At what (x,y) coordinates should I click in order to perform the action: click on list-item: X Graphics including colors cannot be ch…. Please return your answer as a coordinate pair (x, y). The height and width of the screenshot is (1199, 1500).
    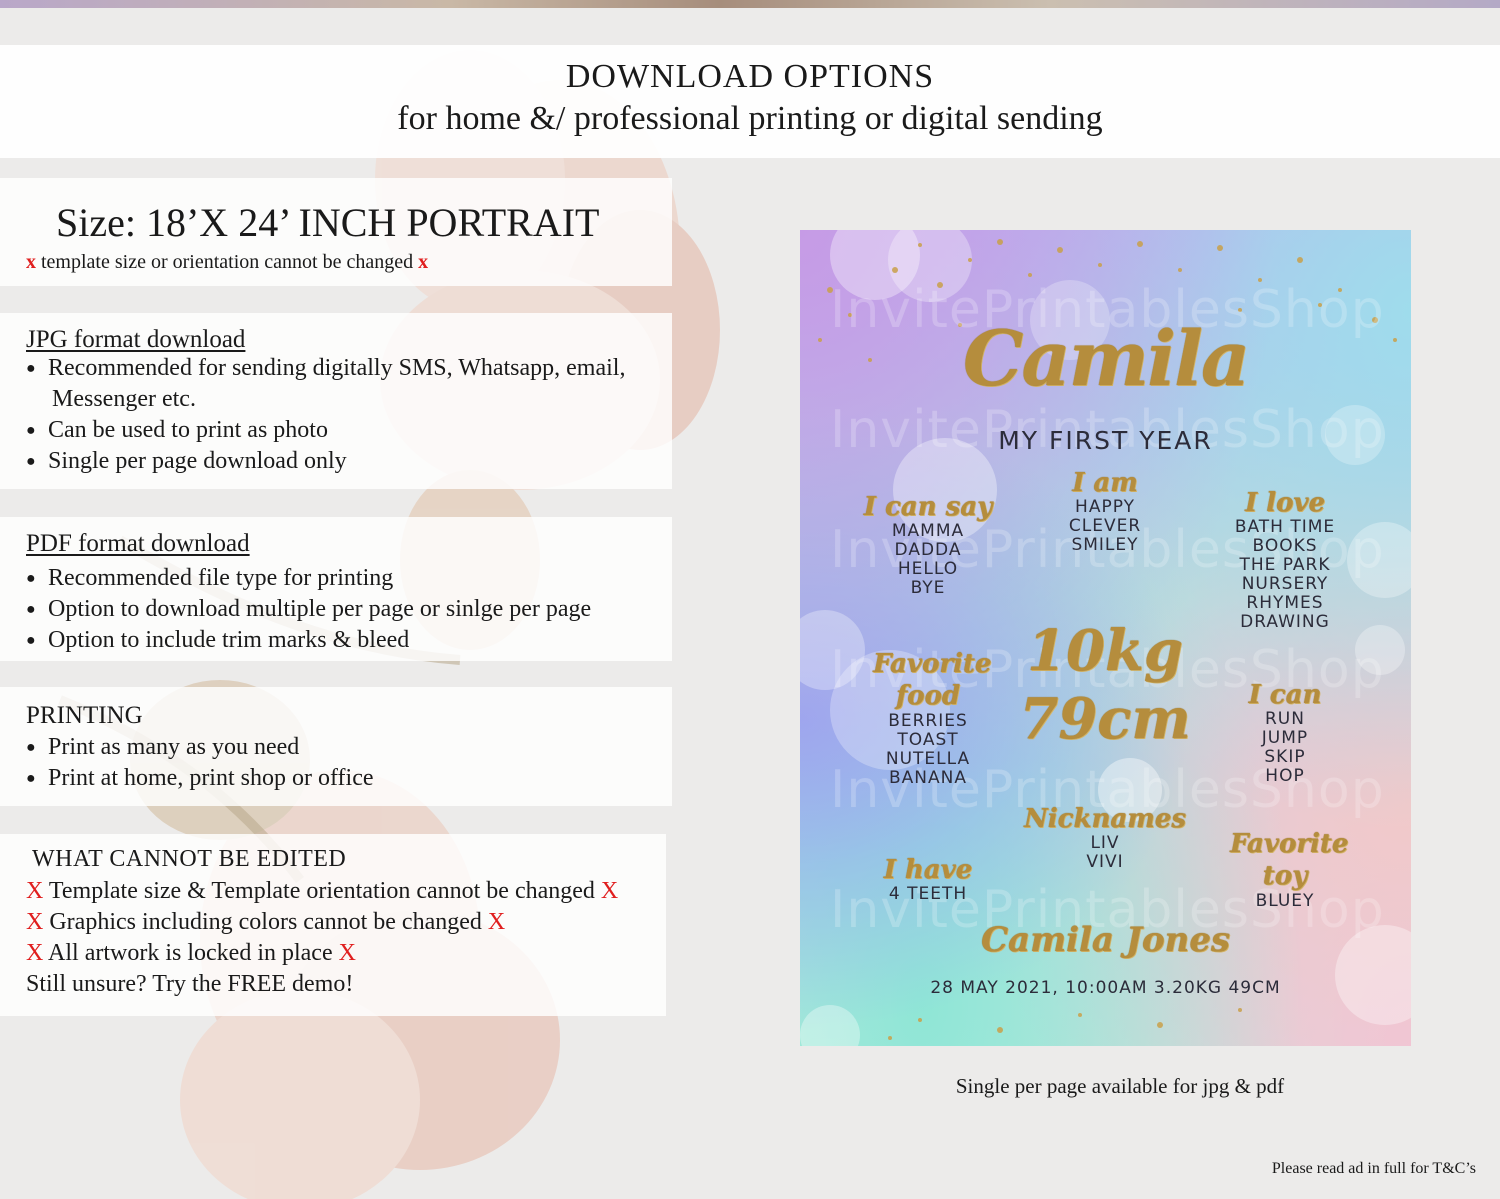
    Looking at the image, I should click on (322, 922).